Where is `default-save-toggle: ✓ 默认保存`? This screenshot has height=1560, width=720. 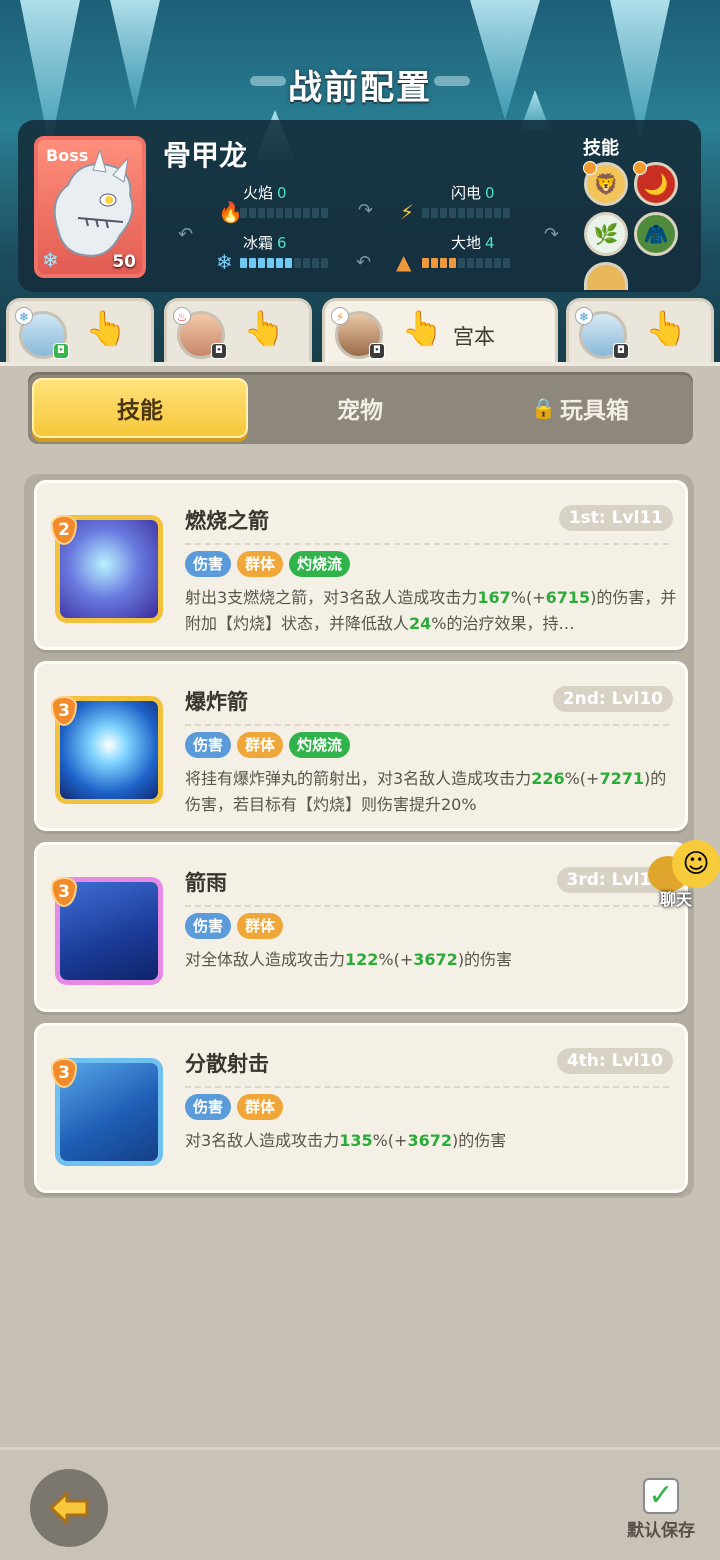
default-save-toggle: ✓ 默认保存 is located at coordinates (661, 1513).